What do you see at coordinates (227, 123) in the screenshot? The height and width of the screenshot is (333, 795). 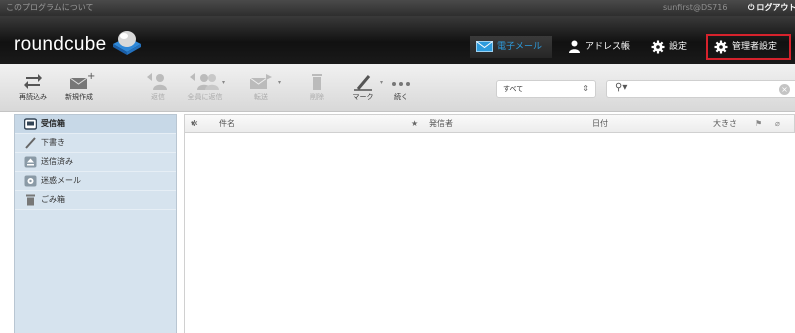 I see `column-subject: 件名` at bounding box center [227, 123].